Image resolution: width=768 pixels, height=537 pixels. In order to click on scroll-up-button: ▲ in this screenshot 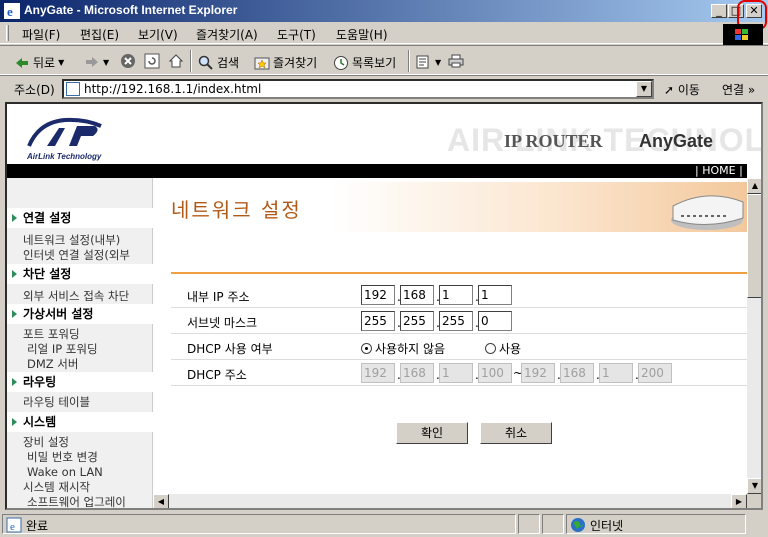, I will do `click(754, 186)`.